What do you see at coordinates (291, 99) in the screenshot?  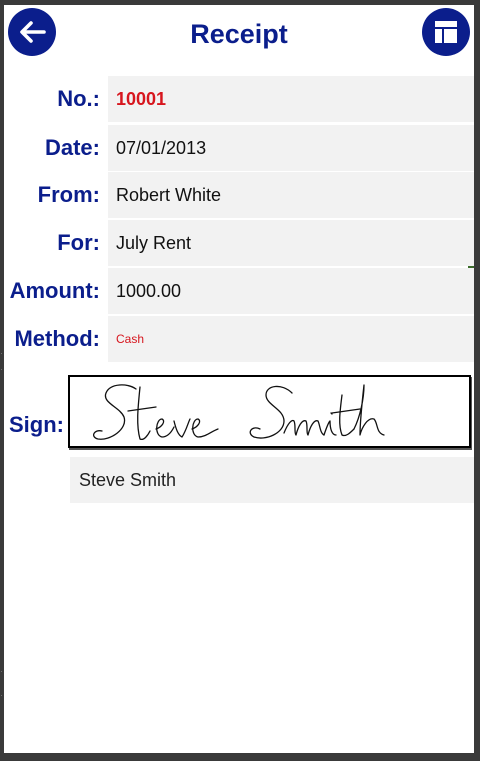 I see `receipt-number-value: 10001` at bounding box center [291, 99].